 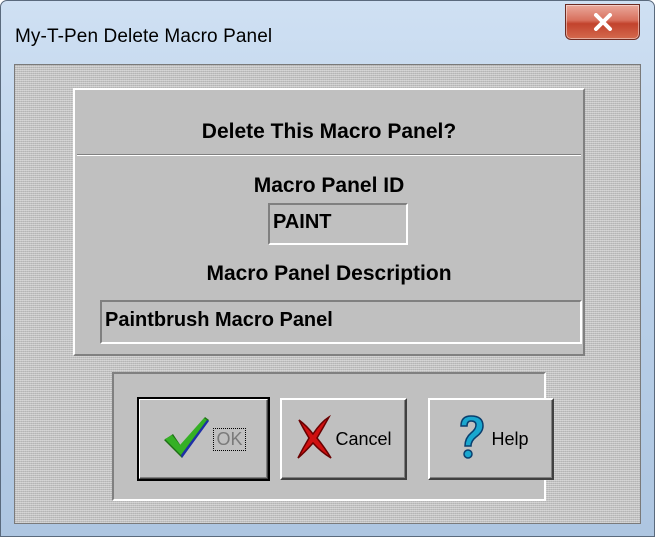 What do you see at coordinates (229, 439) in the screenshot?
I see `ok-label: OK` at bounding box center [229, 439].